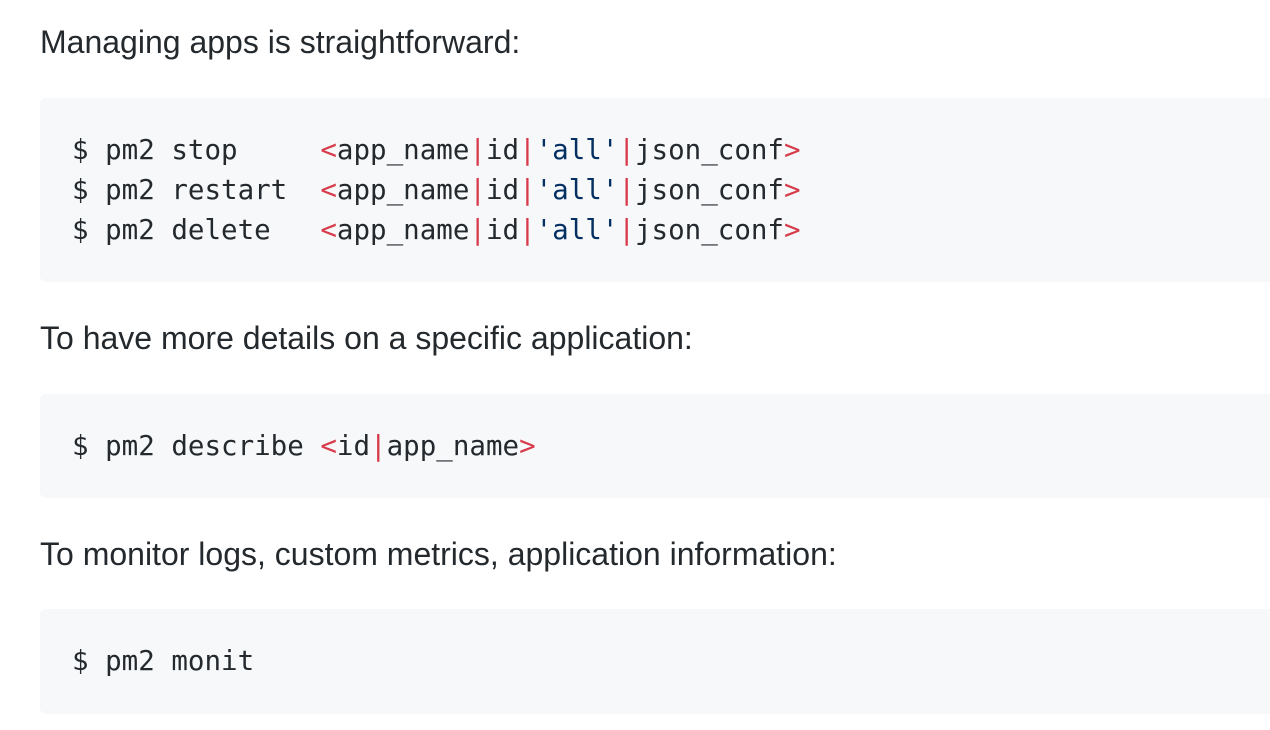 This screenshot has width=1270, height=730. I want to click on code-command: $ pm2 restart, so click(196, 190).